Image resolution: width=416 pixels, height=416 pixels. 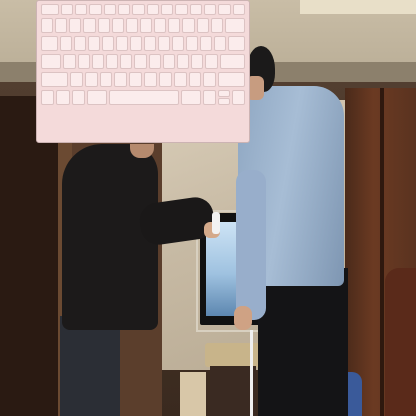 I want to click on keyboard-row-shift, so click(x=143, y=79).